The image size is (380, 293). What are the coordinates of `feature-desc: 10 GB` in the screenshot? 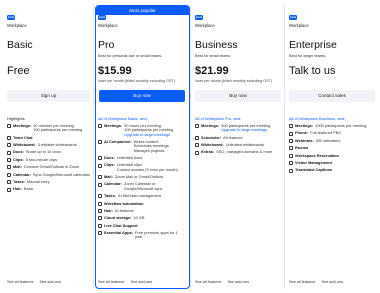 It's located at (138, 218).